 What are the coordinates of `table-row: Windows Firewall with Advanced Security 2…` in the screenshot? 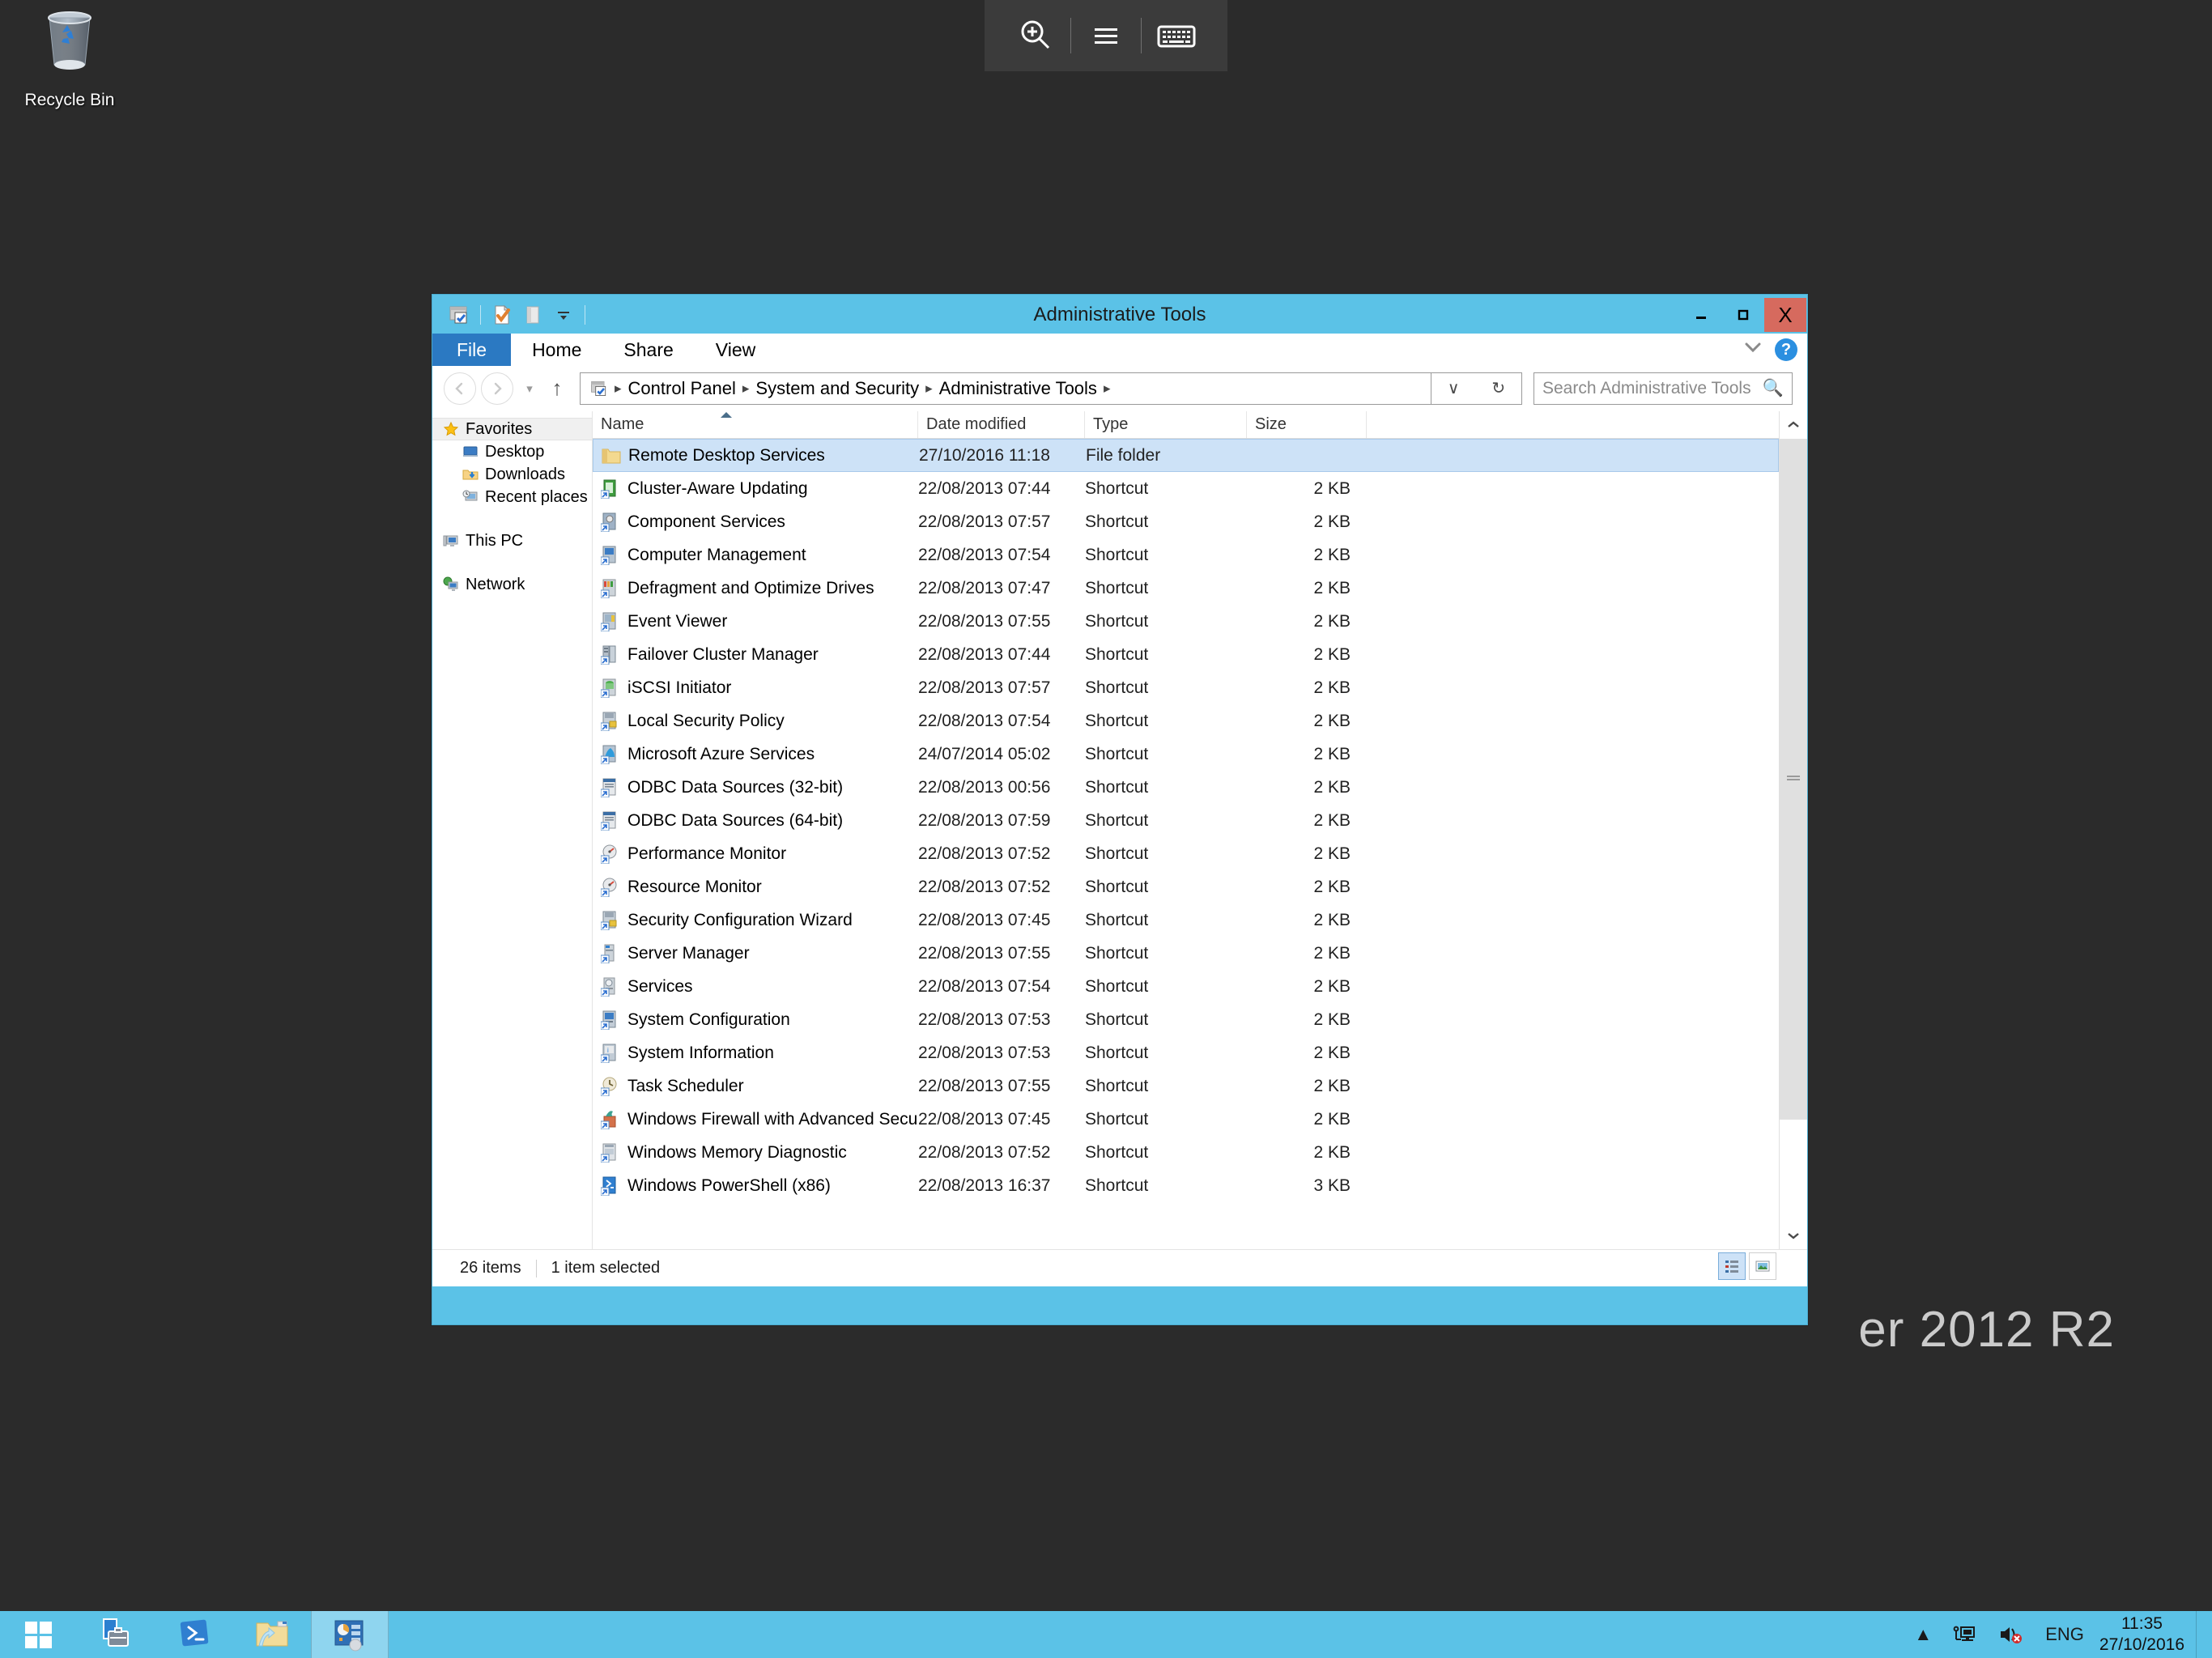 It's located at (1186, 1119).